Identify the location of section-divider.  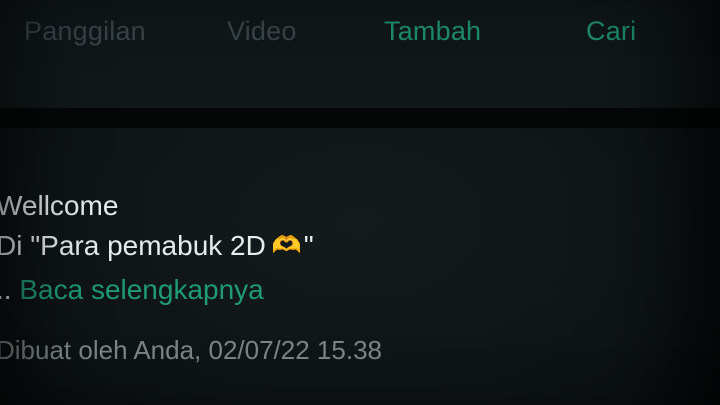
(360, 118).